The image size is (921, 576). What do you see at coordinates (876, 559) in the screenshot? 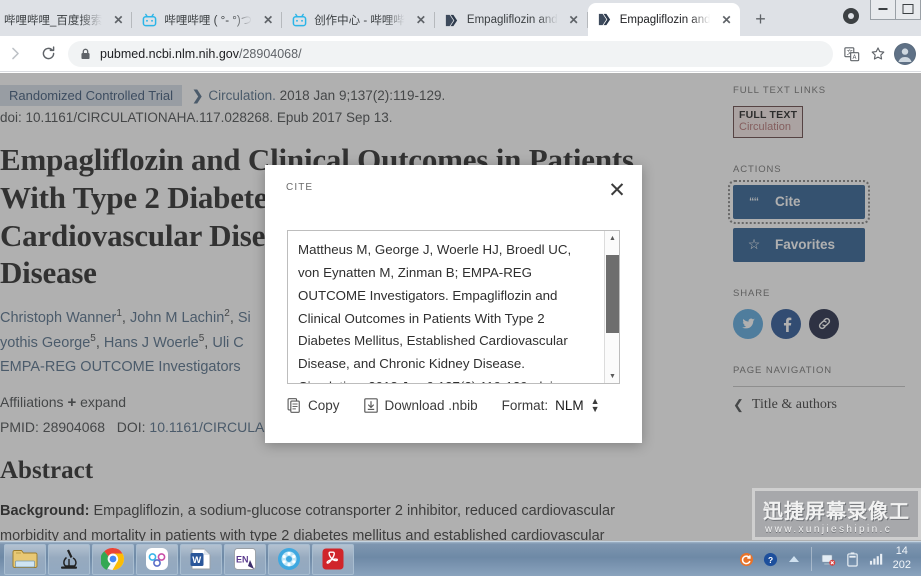
I see `signal-icon` at bounding box center [876, 559].